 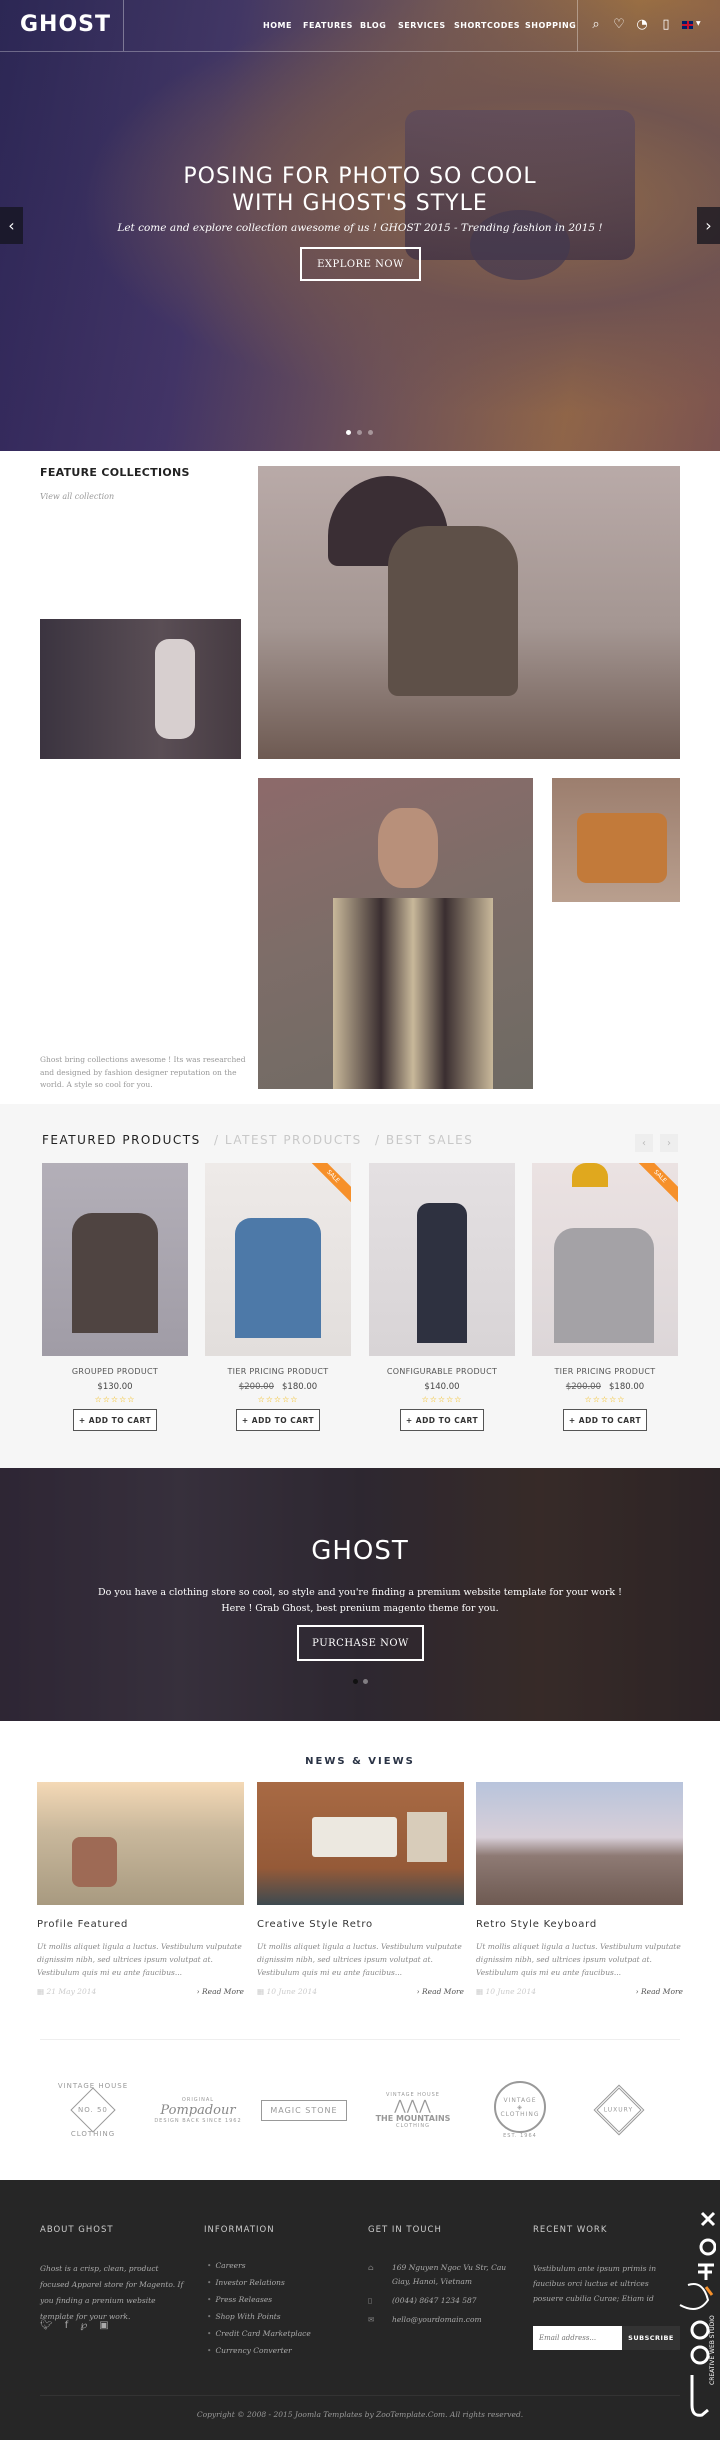 What do you see at coordinates (115, 472) in the screenshot?
I see `feature-collections-title: FEATURE COLLECTIONS` at bounding box center [115, 472].